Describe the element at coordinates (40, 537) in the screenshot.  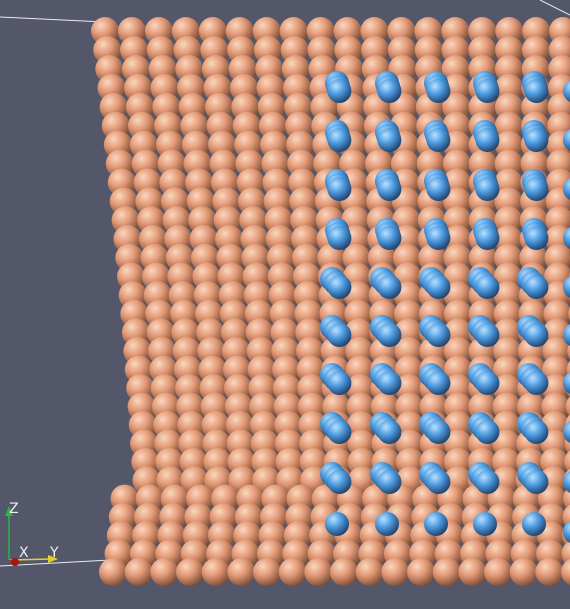
I see `orientation-axes-widget: Z X Y` at that location.